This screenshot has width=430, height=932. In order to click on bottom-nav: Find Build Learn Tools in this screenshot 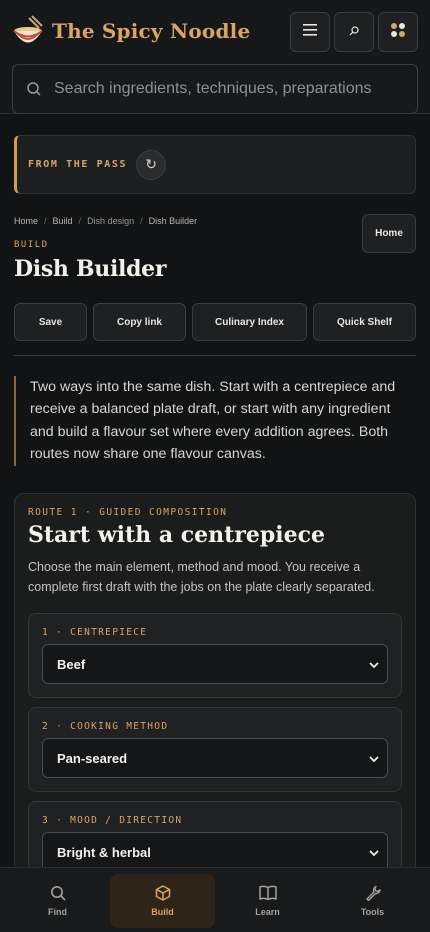, I will do `click(215, 899)`.